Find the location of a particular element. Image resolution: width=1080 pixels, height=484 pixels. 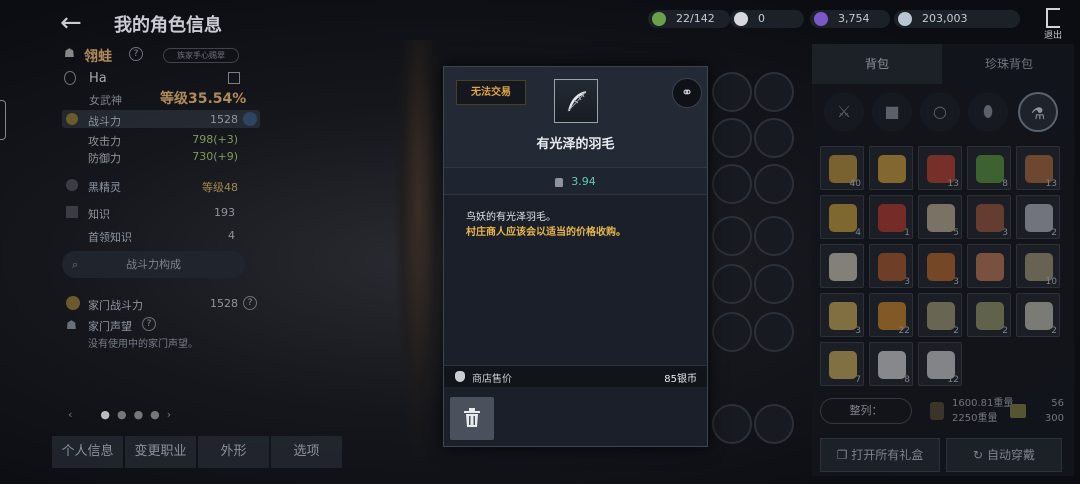

weight-icon is located at coordinates (559, 182).